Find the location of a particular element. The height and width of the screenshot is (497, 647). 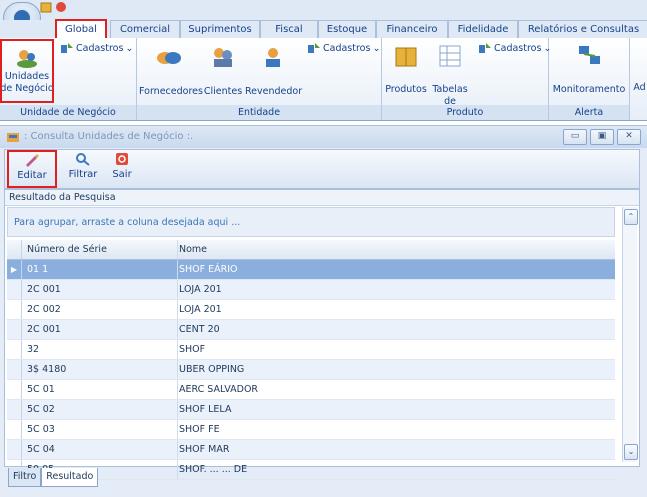

fornecedores-label: Fornecedores is located at coordinates (171, 91).